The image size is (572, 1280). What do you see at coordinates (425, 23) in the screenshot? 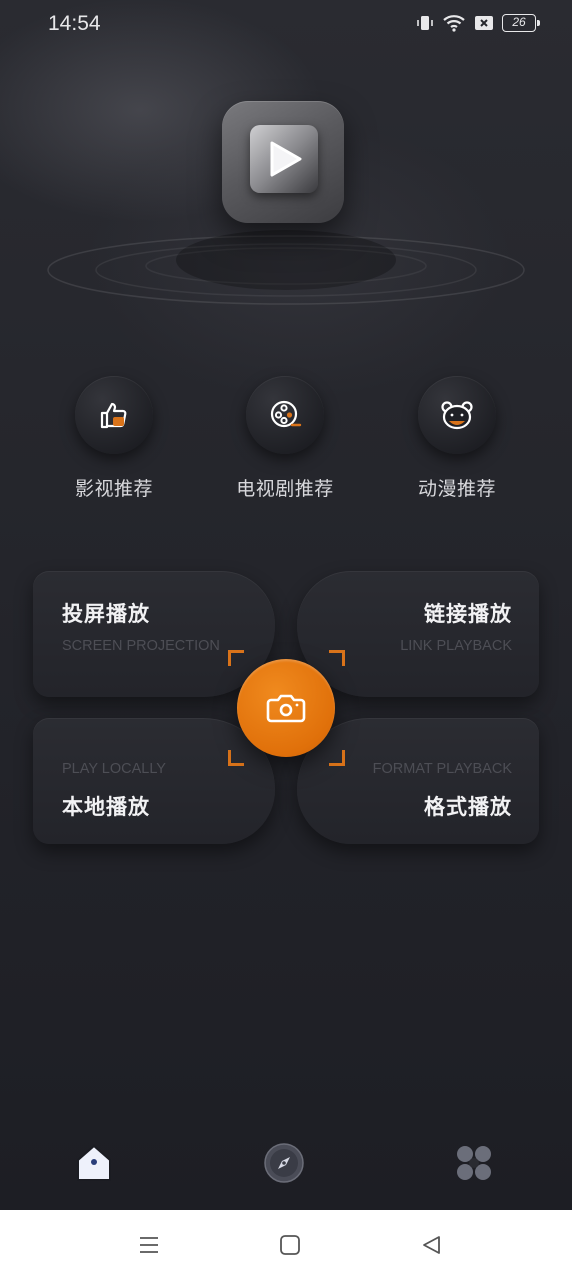
I see `vibrate-icon` at bounding box center [425, 23].